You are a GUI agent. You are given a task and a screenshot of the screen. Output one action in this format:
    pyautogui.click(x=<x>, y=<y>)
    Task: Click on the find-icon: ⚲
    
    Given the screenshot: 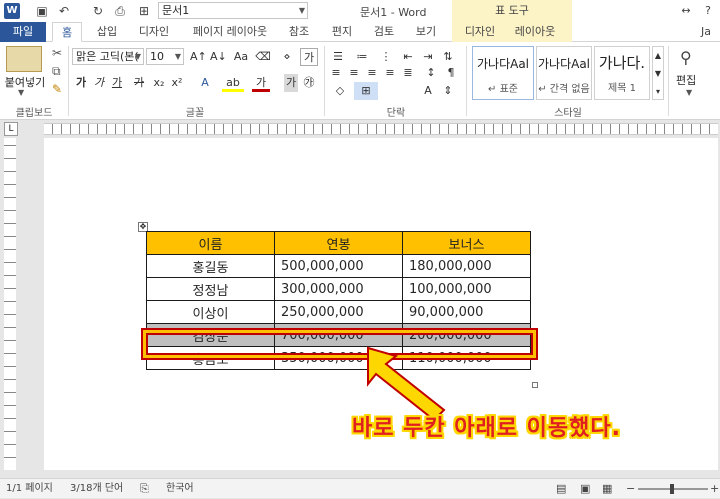 What is the action you would take?
    pyautogui.click(x=686, y=57)
    